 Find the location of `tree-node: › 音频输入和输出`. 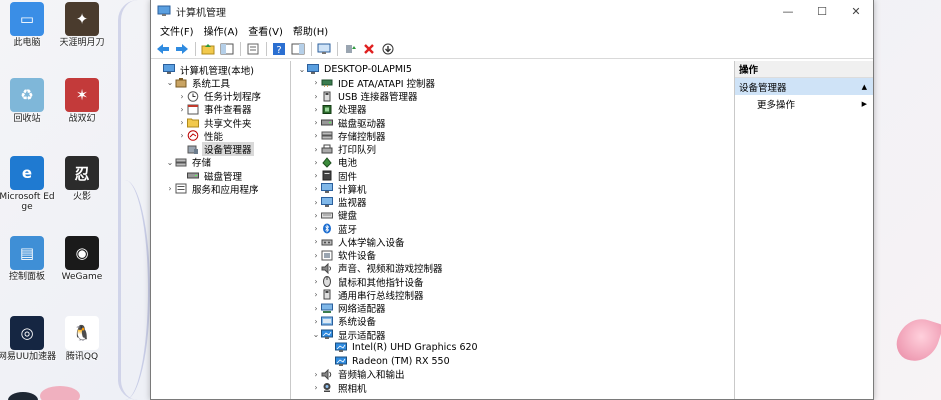

tree-node: › 音频输入和输出 is located at coordinates (512, 374).